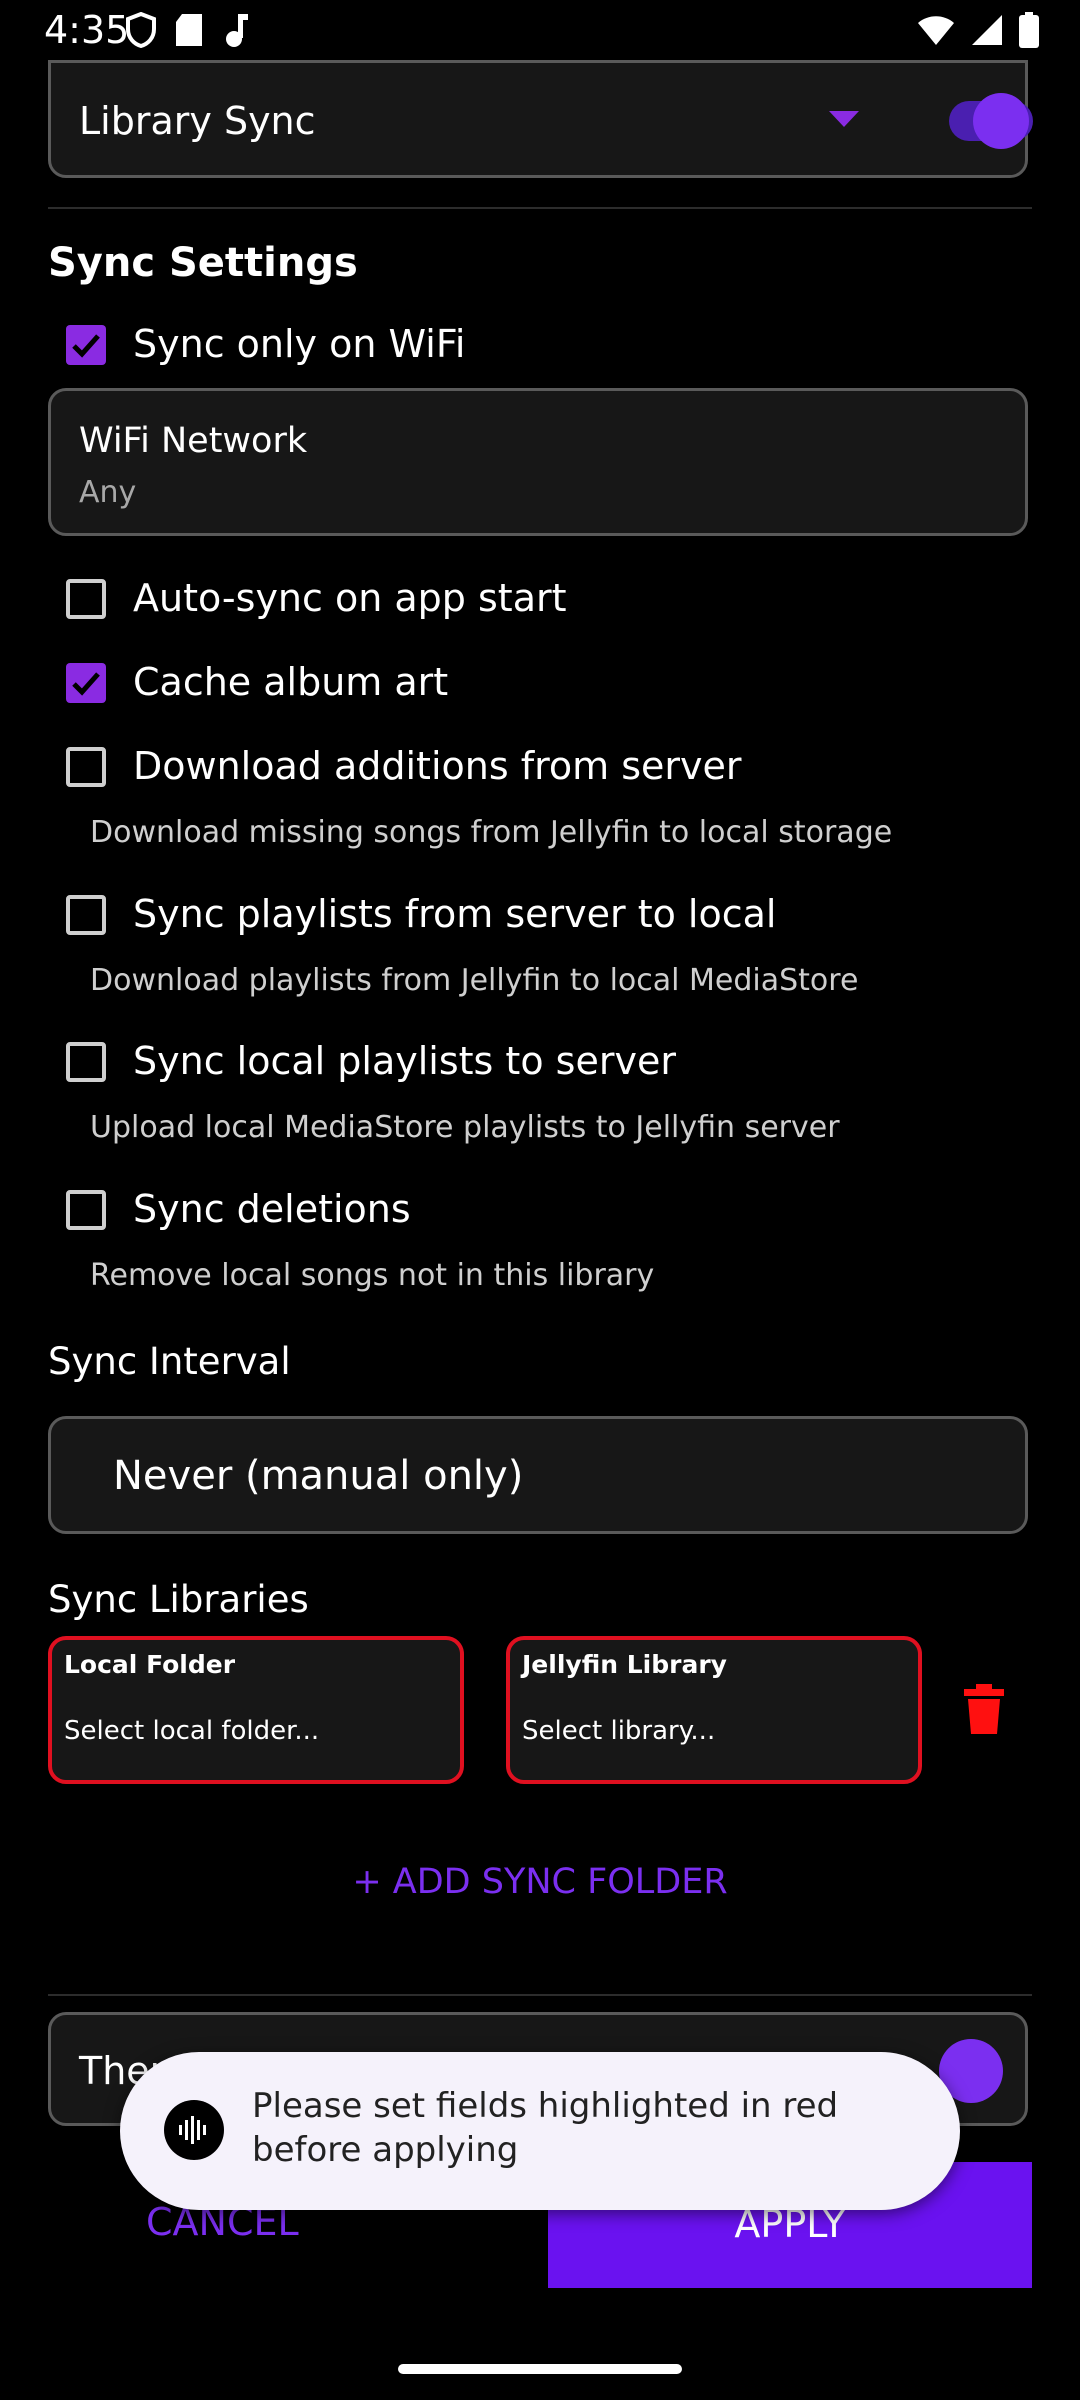  Describe the element at coordinates (624, 1664) in the screenshot. I see `jellyfin-library-title: Jellyfin Library` at that location.